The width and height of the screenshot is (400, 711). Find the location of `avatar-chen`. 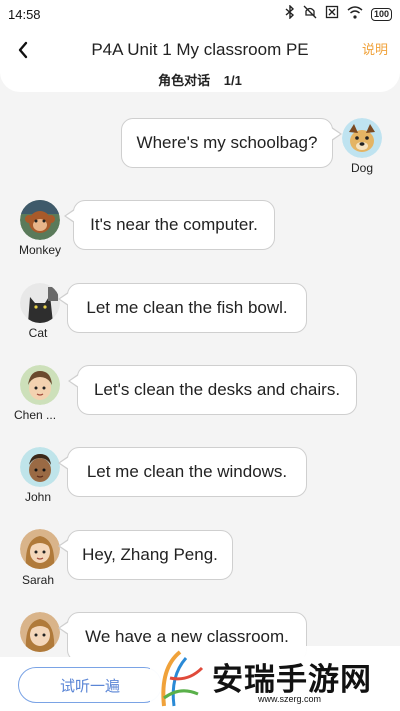

avatar-chen is located at coordinates (40, 385).